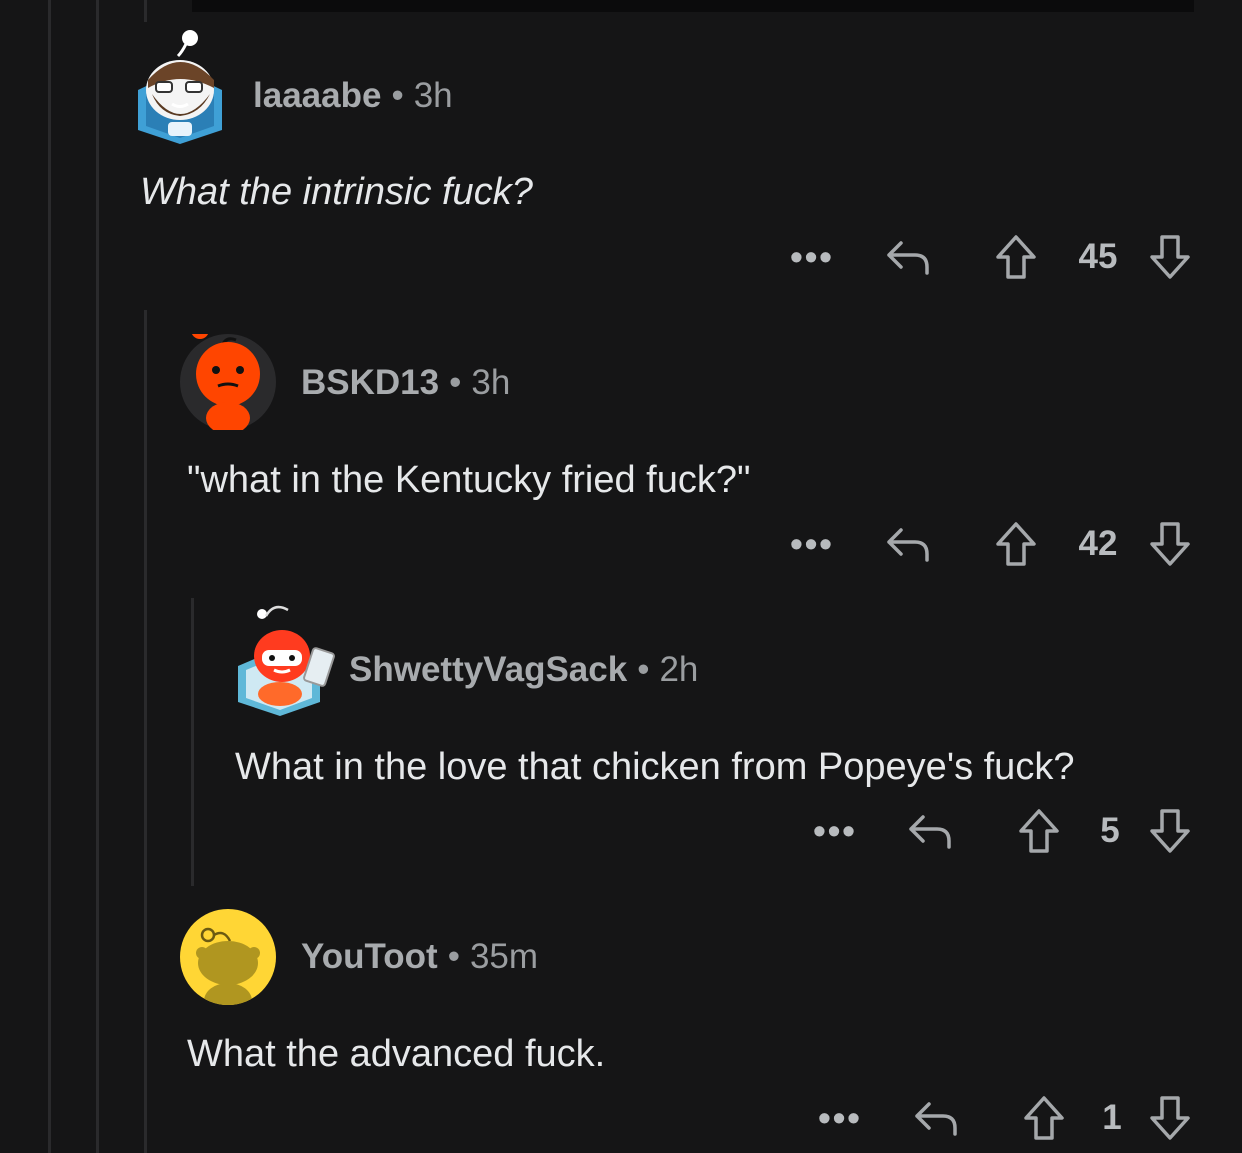  I want to click on comment-body: What the advanced fuck., so click(396, 1054).